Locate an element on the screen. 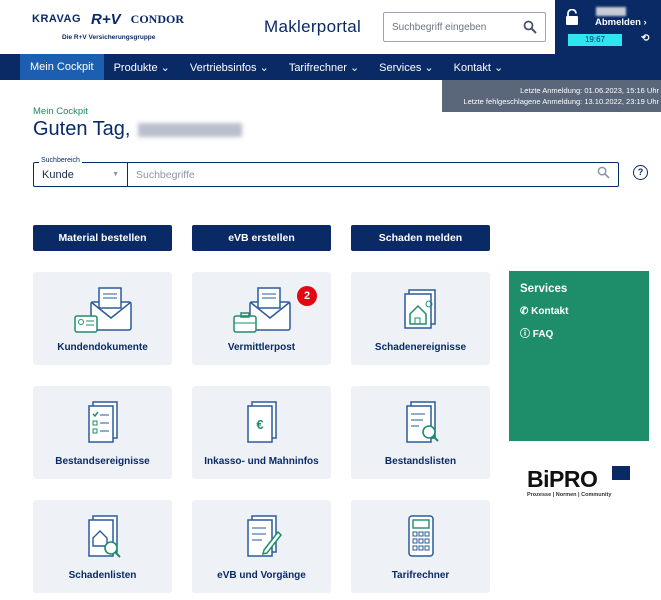  tile-label: Kundendokumente is located at coordinates (102, 347).